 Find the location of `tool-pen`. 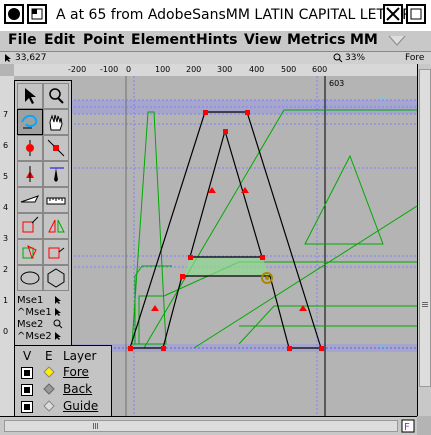

tool-pen is located at coordinates (56, 174).